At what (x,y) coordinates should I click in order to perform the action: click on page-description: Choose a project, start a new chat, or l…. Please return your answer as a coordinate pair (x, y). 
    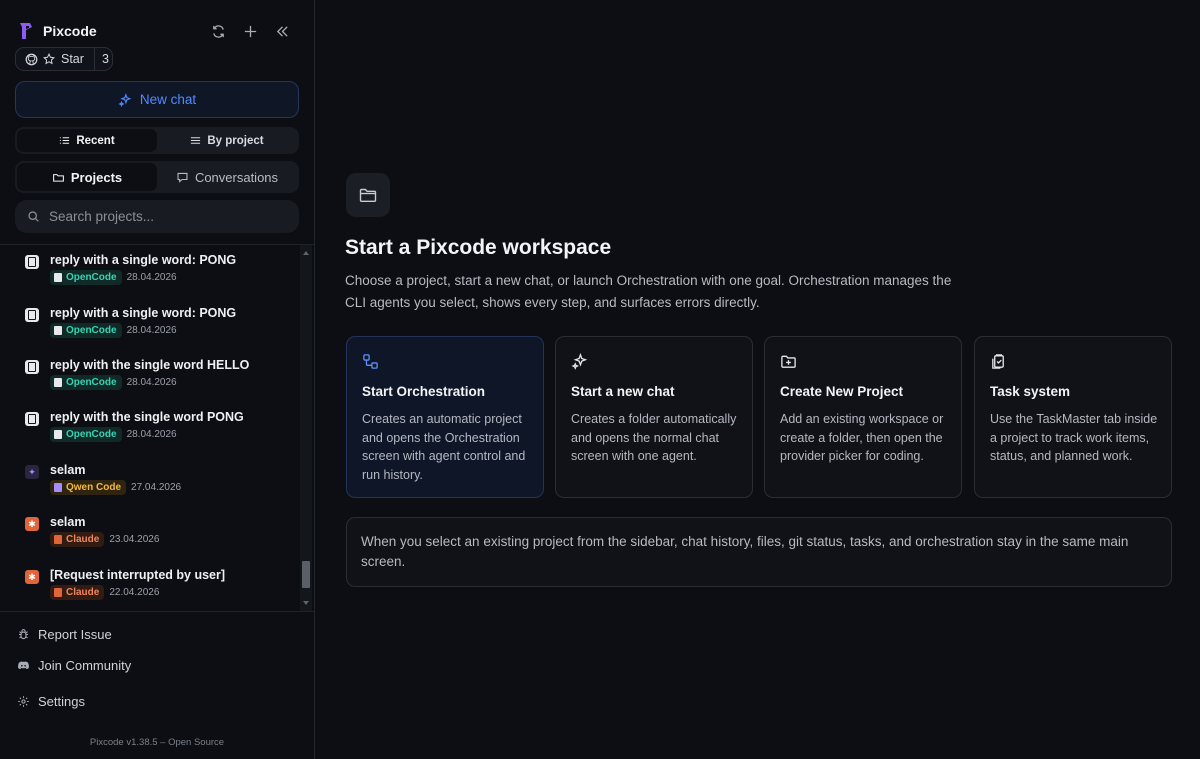
    Looking at the image, I should click on (648, 291).